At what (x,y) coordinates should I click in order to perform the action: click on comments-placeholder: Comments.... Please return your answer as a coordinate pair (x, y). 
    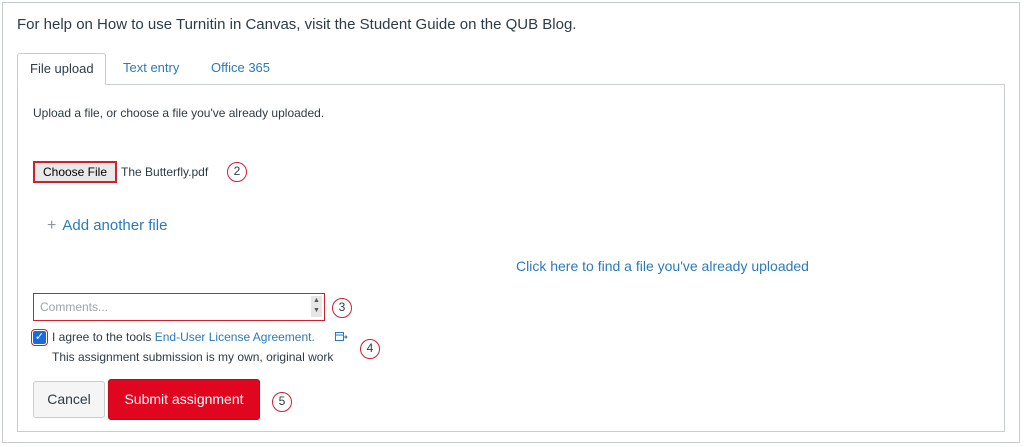
    Looking at the image, I should click on (74, 307).